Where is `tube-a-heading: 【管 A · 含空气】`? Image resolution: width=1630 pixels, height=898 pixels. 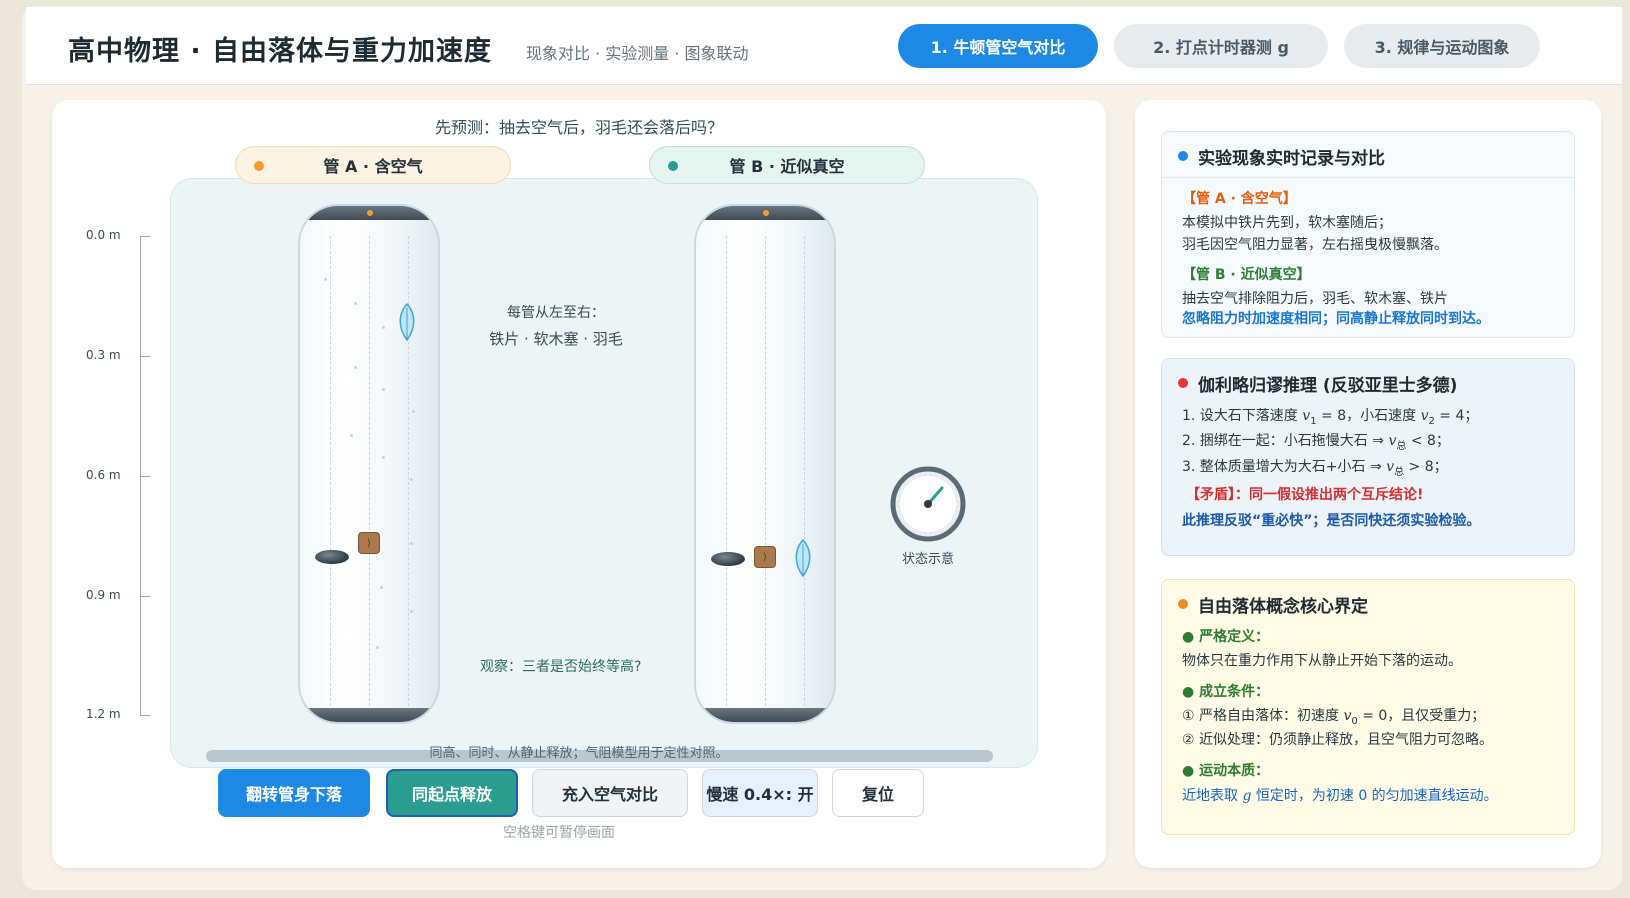
tube-a-heading: 【管 A · 含空气】 is located at coordinates (1239, 199).